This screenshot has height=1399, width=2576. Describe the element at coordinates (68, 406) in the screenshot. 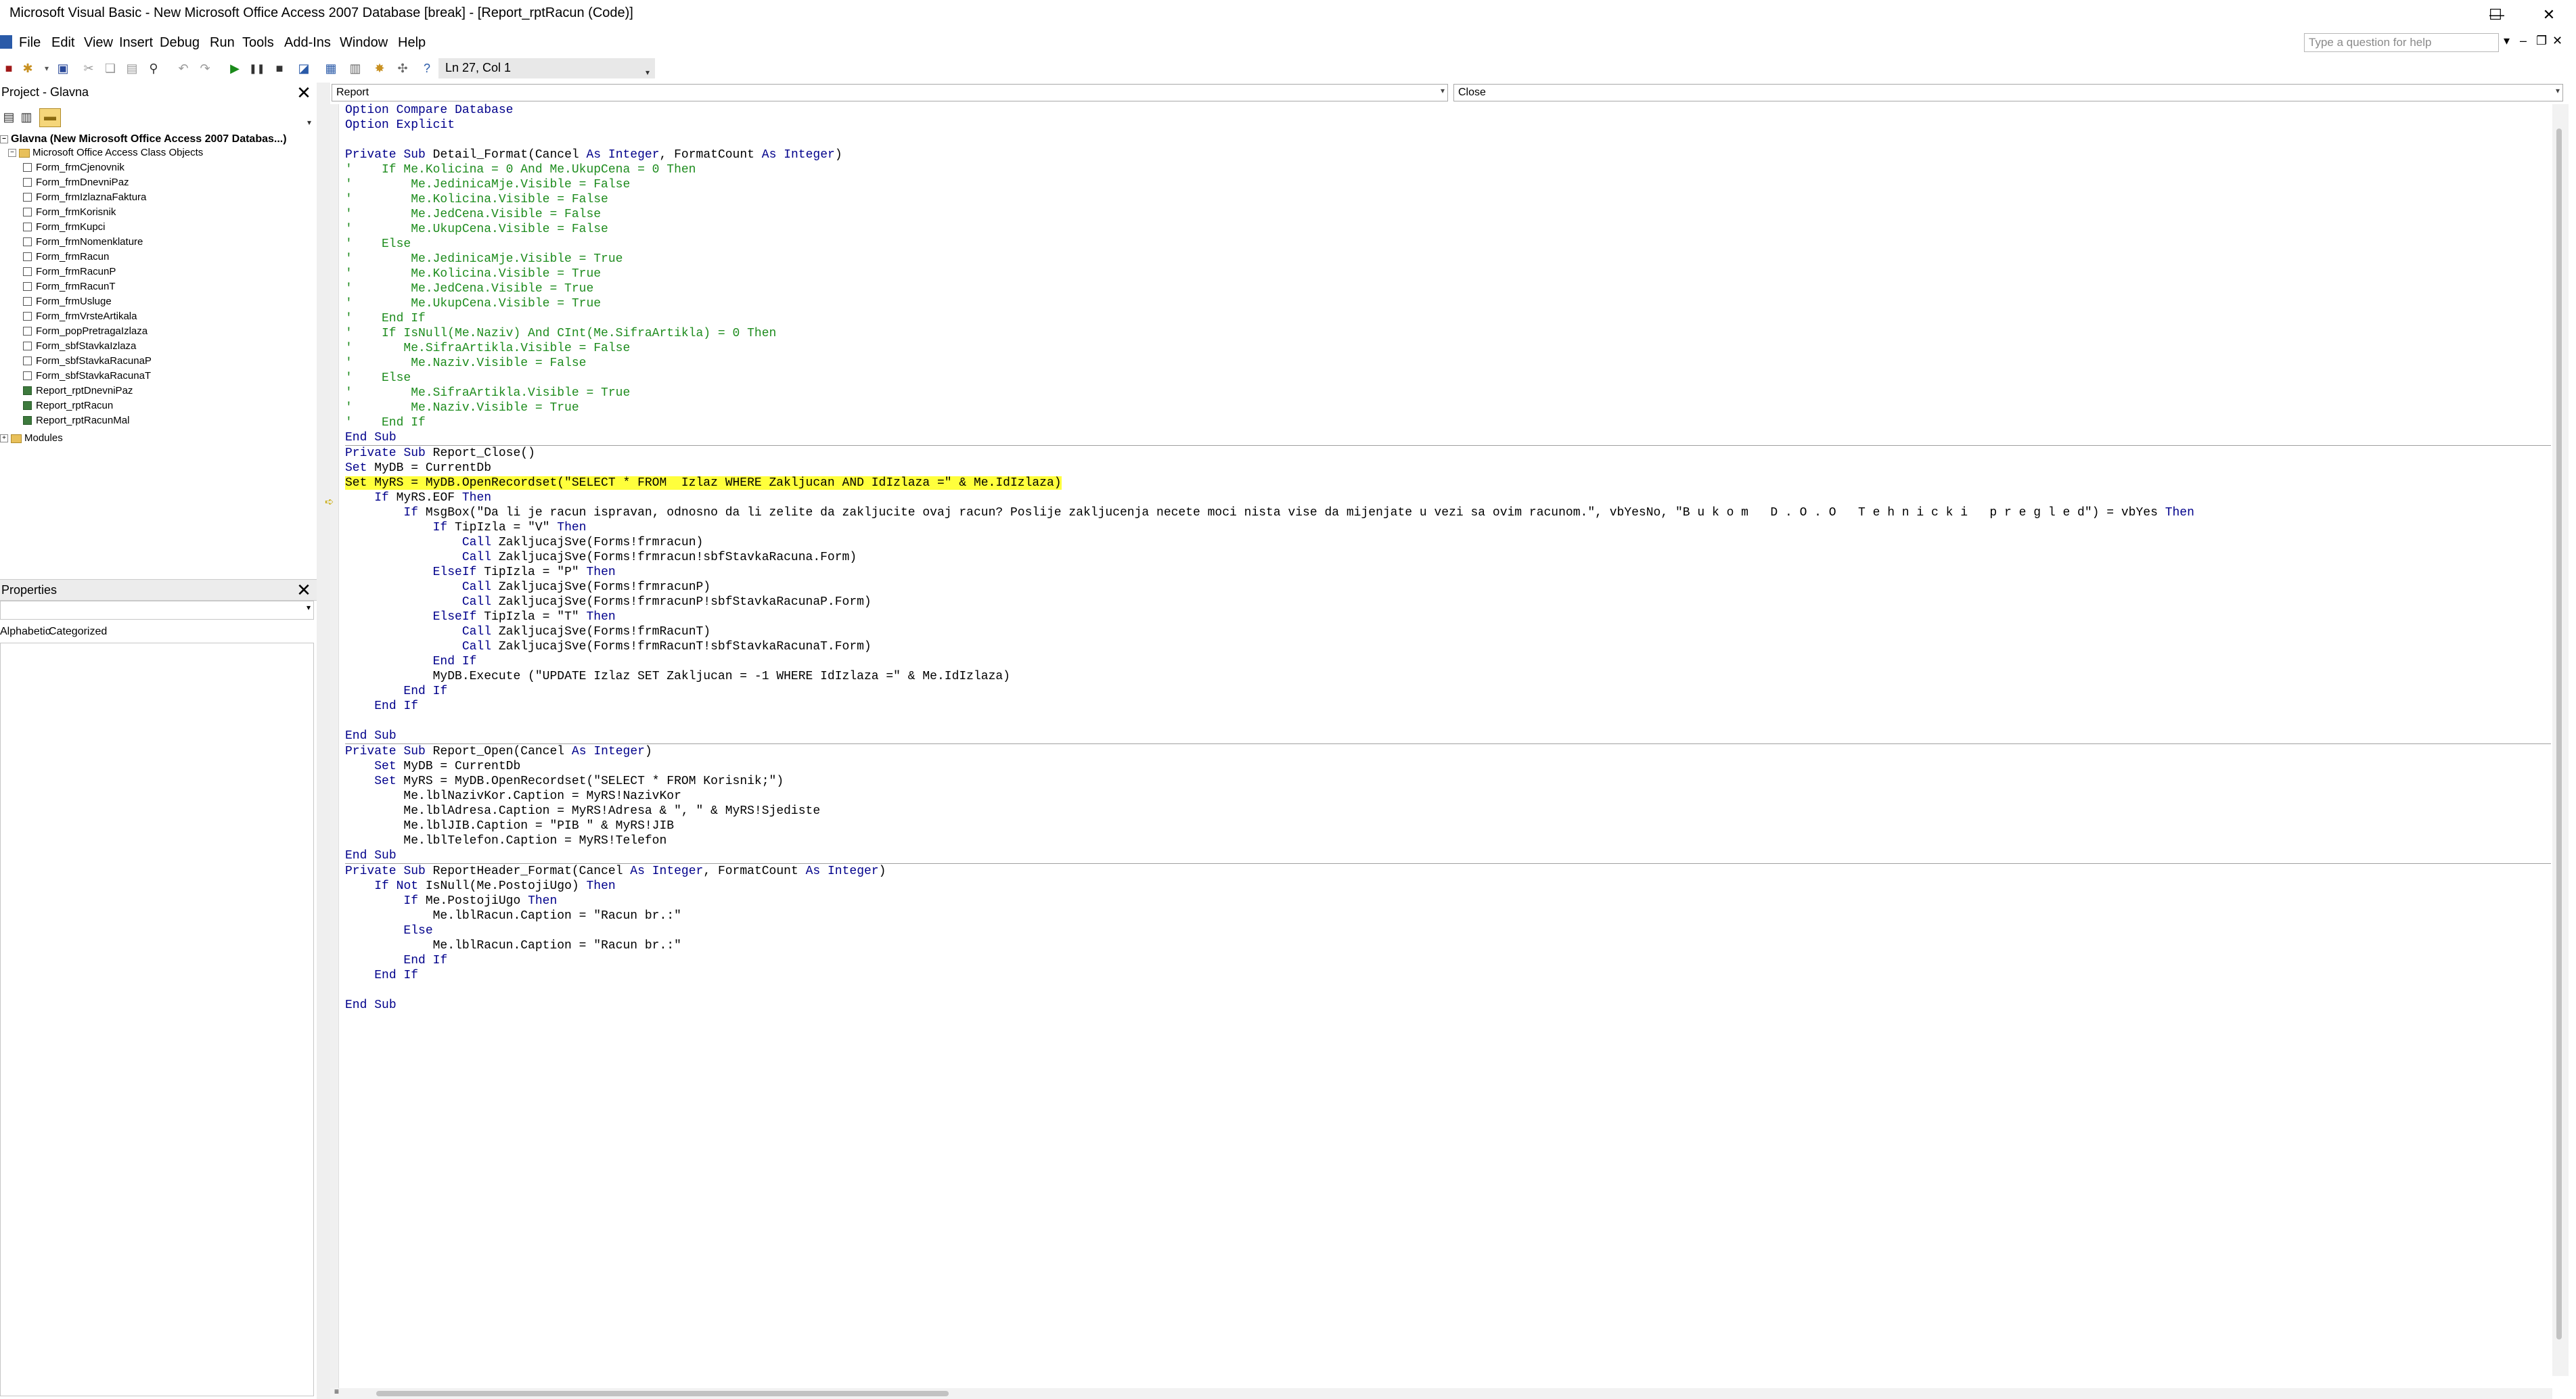

I see `tree-item: Report_rptRacun` at that location.